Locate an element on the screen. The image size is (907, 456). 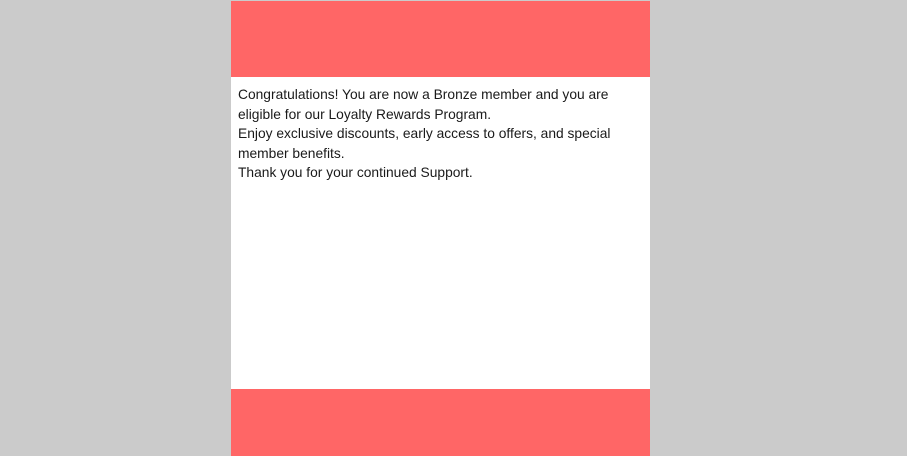
thank-you-text: Thank you for your continued Support. is located at coordinates (355, 172).